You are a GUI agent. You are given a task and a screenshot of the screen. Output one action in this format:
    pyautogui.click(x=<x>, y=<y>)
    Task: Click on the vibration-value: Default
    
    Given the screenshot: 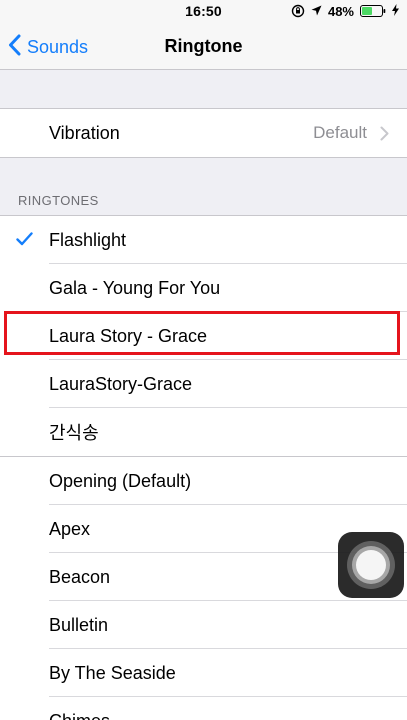 What is the action you would take?
    pyautogui.click(x=340, y=132)
    